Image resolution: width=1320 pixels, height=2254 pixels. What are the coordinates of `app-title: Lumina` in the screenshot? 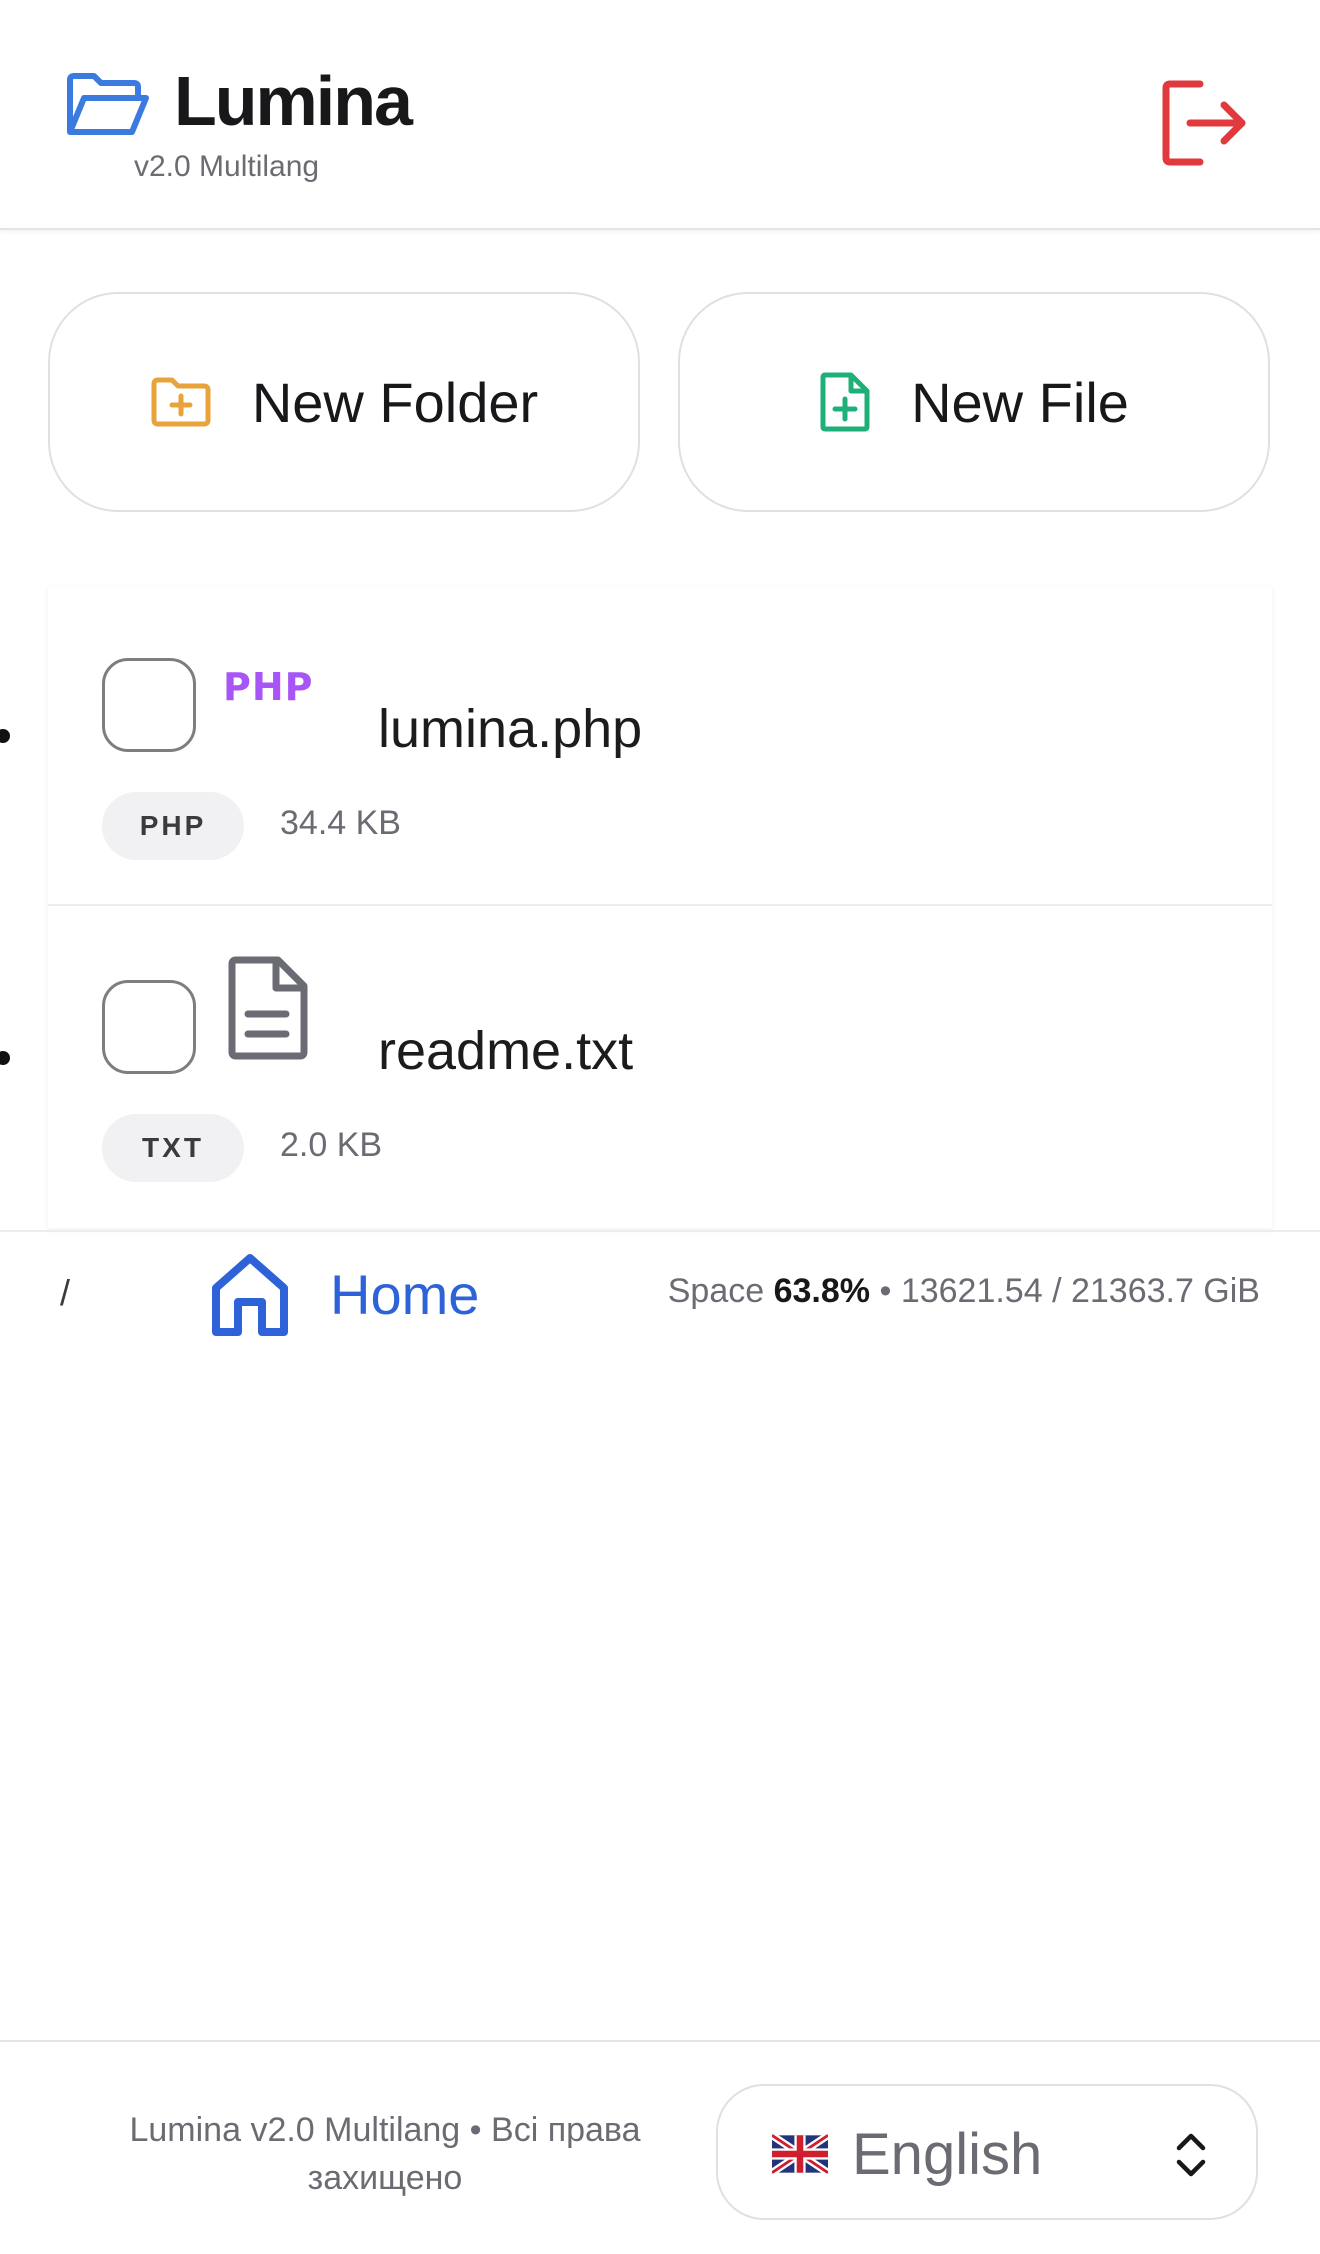 It's located at (293, 101).